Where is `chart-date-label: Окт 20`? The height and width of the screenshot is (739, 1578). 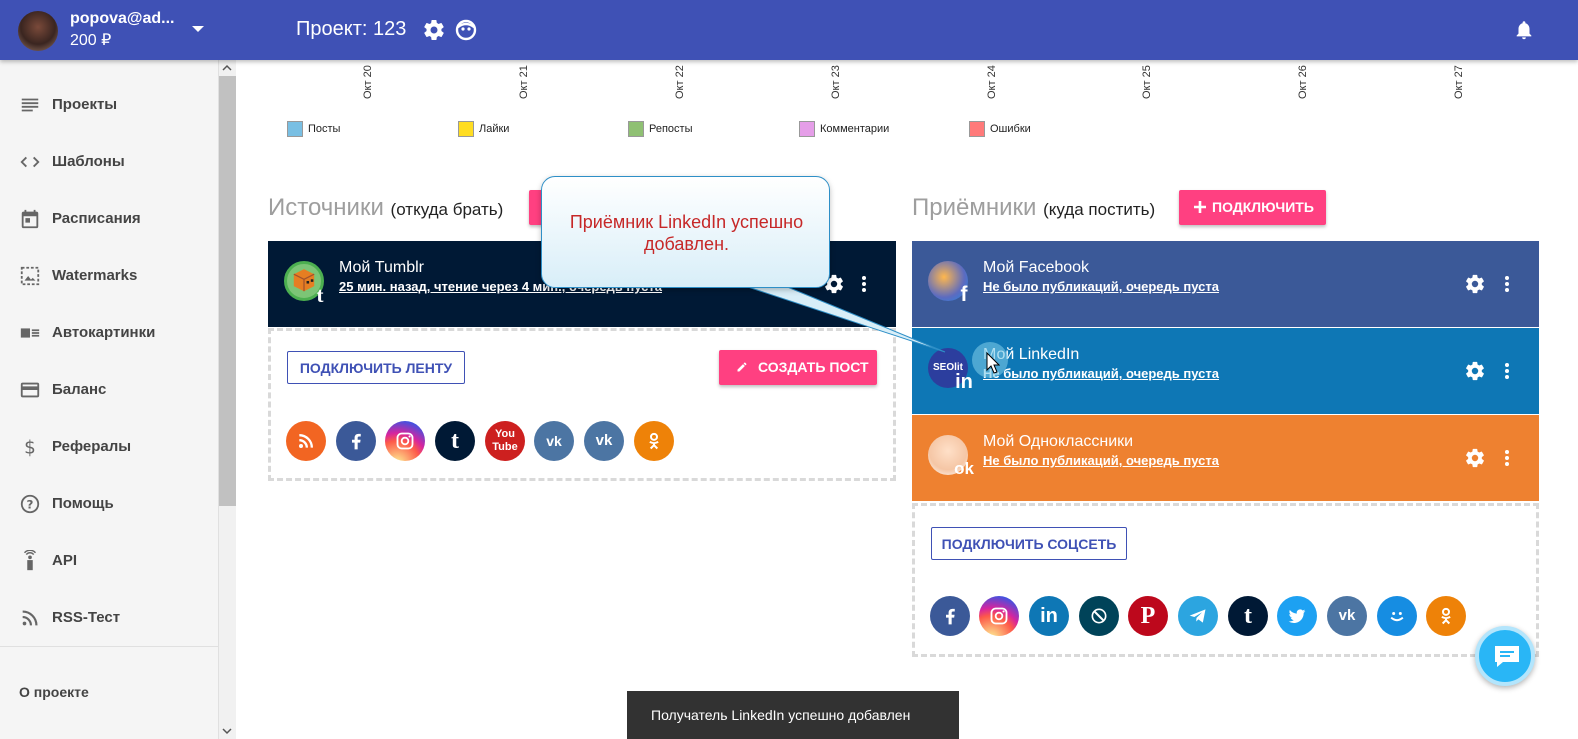 chart-date-label: Окт 20 is located at coordinates (368, 82).